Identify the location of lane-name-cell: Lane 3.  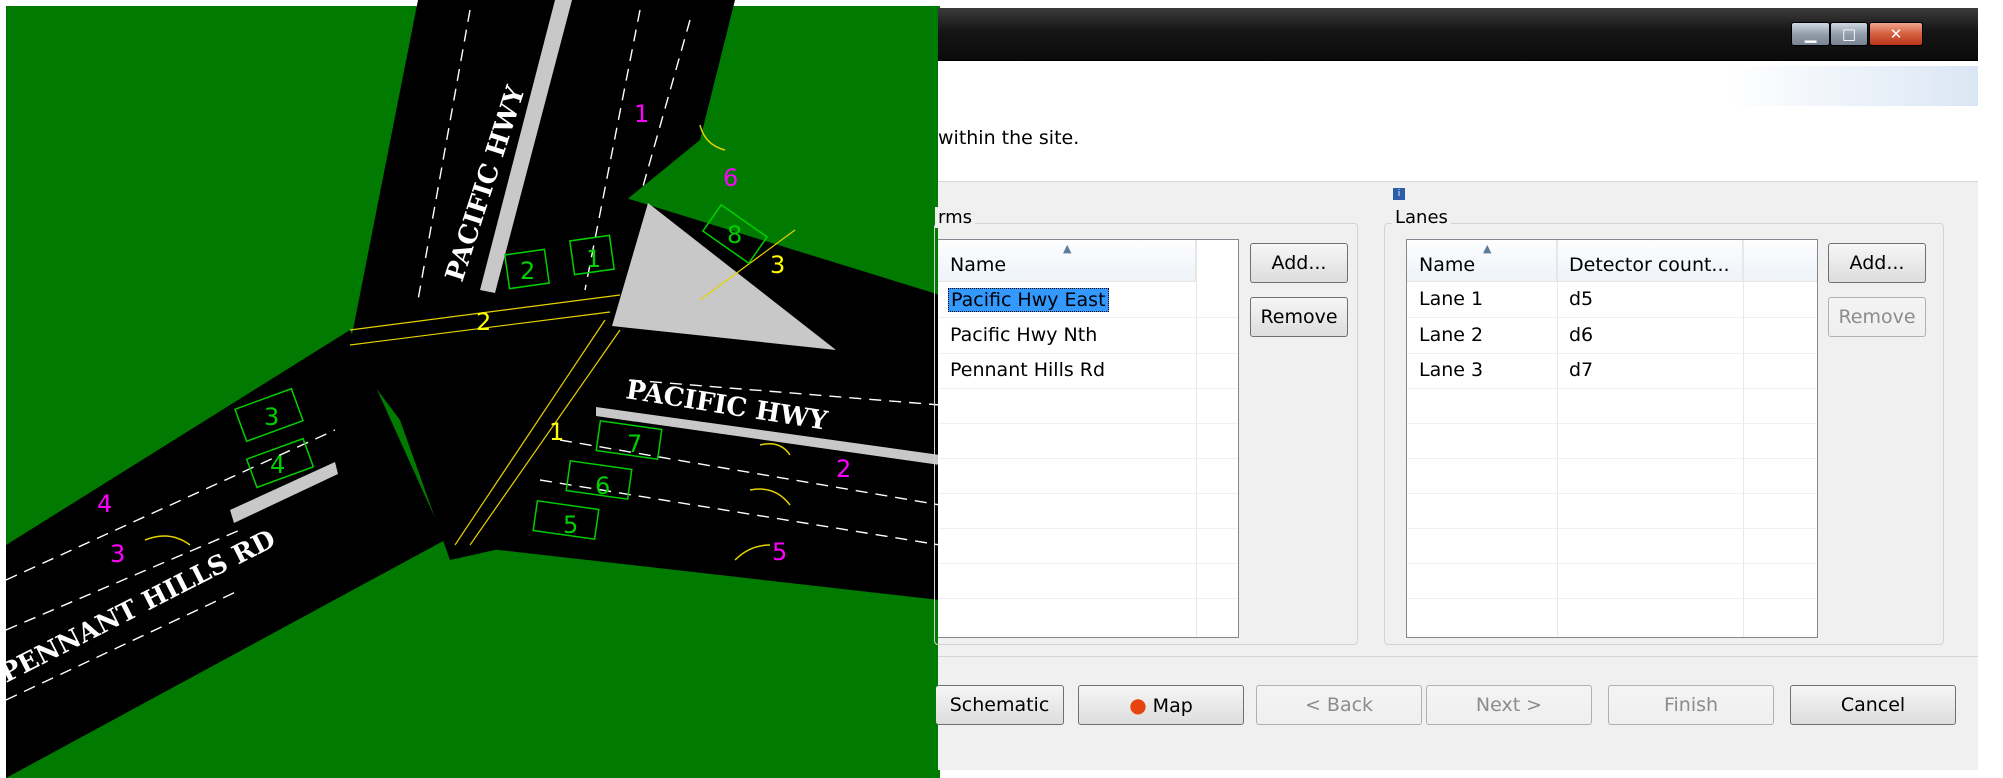
(1451, 370).